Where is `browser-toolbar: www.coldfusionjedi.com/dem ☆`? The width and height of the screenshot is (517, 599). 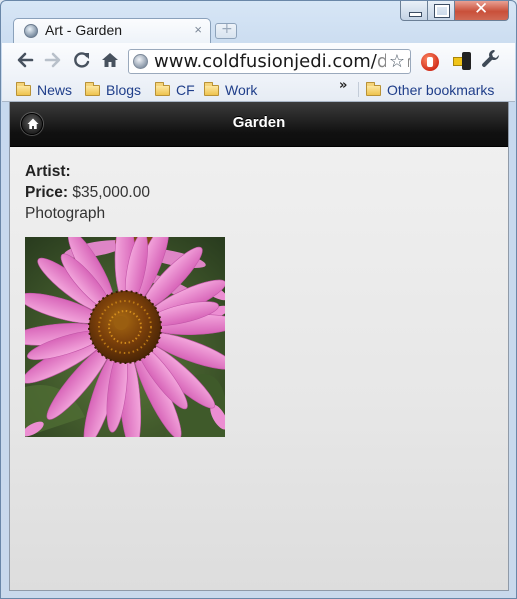 browser-toolbar: www.coldfusionjedi.com/dem ☆ is located at coordinates (258, 61).